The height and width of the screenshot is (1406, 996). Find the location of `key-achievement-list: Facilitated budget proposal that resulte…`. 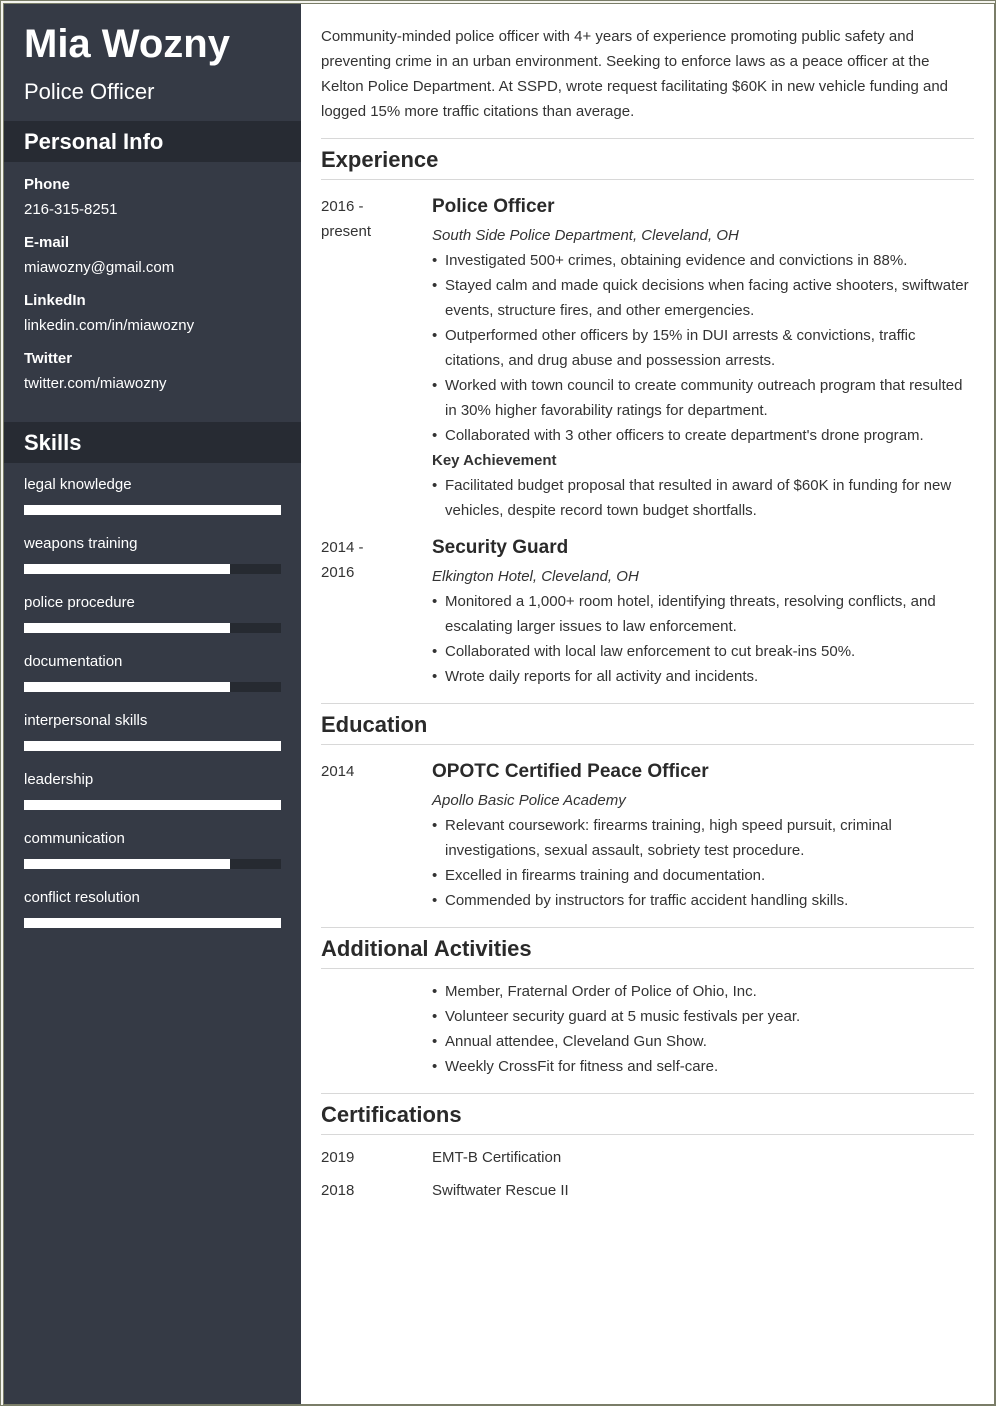

key-achievement-list: Facilitated budget proposal that resulte… is located at coordinates (703, 498).